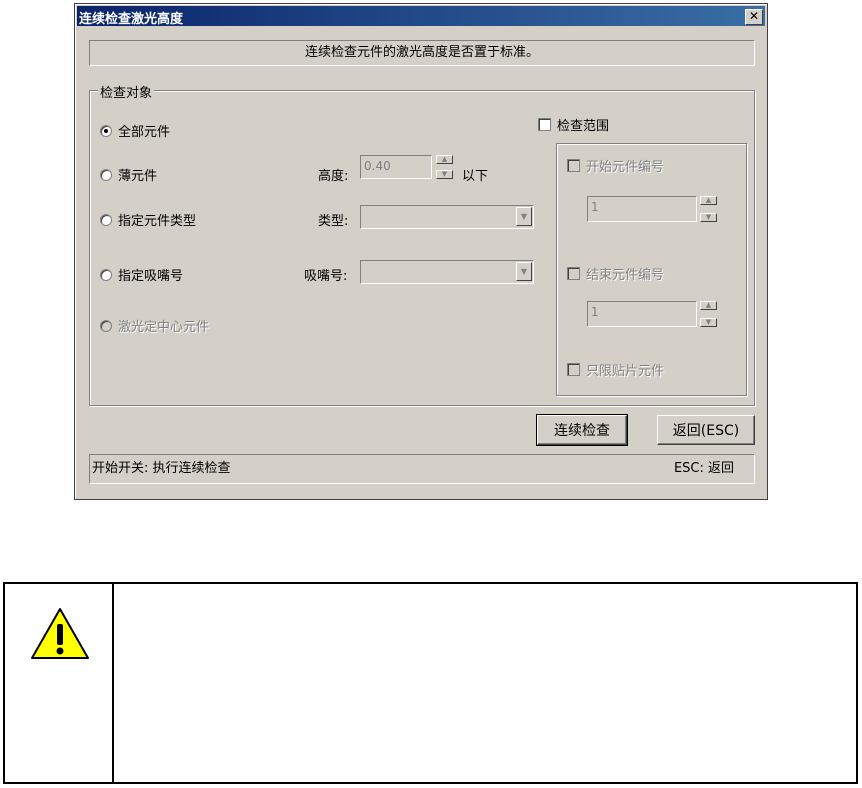  I want to click on warning-icon-cell, so click(59, 683).